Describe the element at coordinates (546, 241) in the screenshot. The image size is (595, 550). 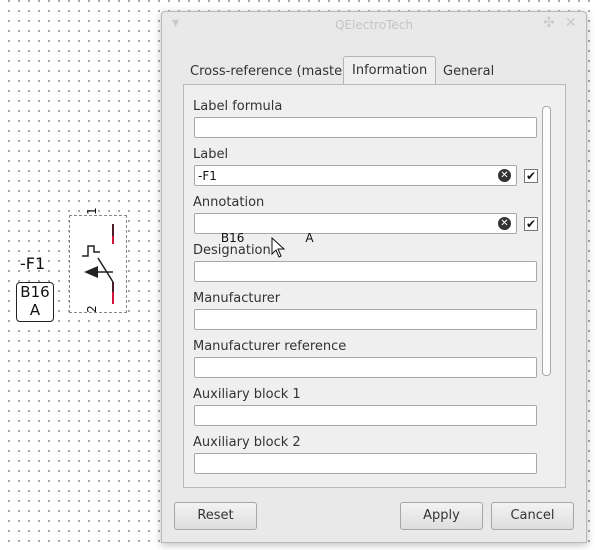
I see `scrollbar-thumb` at that location.